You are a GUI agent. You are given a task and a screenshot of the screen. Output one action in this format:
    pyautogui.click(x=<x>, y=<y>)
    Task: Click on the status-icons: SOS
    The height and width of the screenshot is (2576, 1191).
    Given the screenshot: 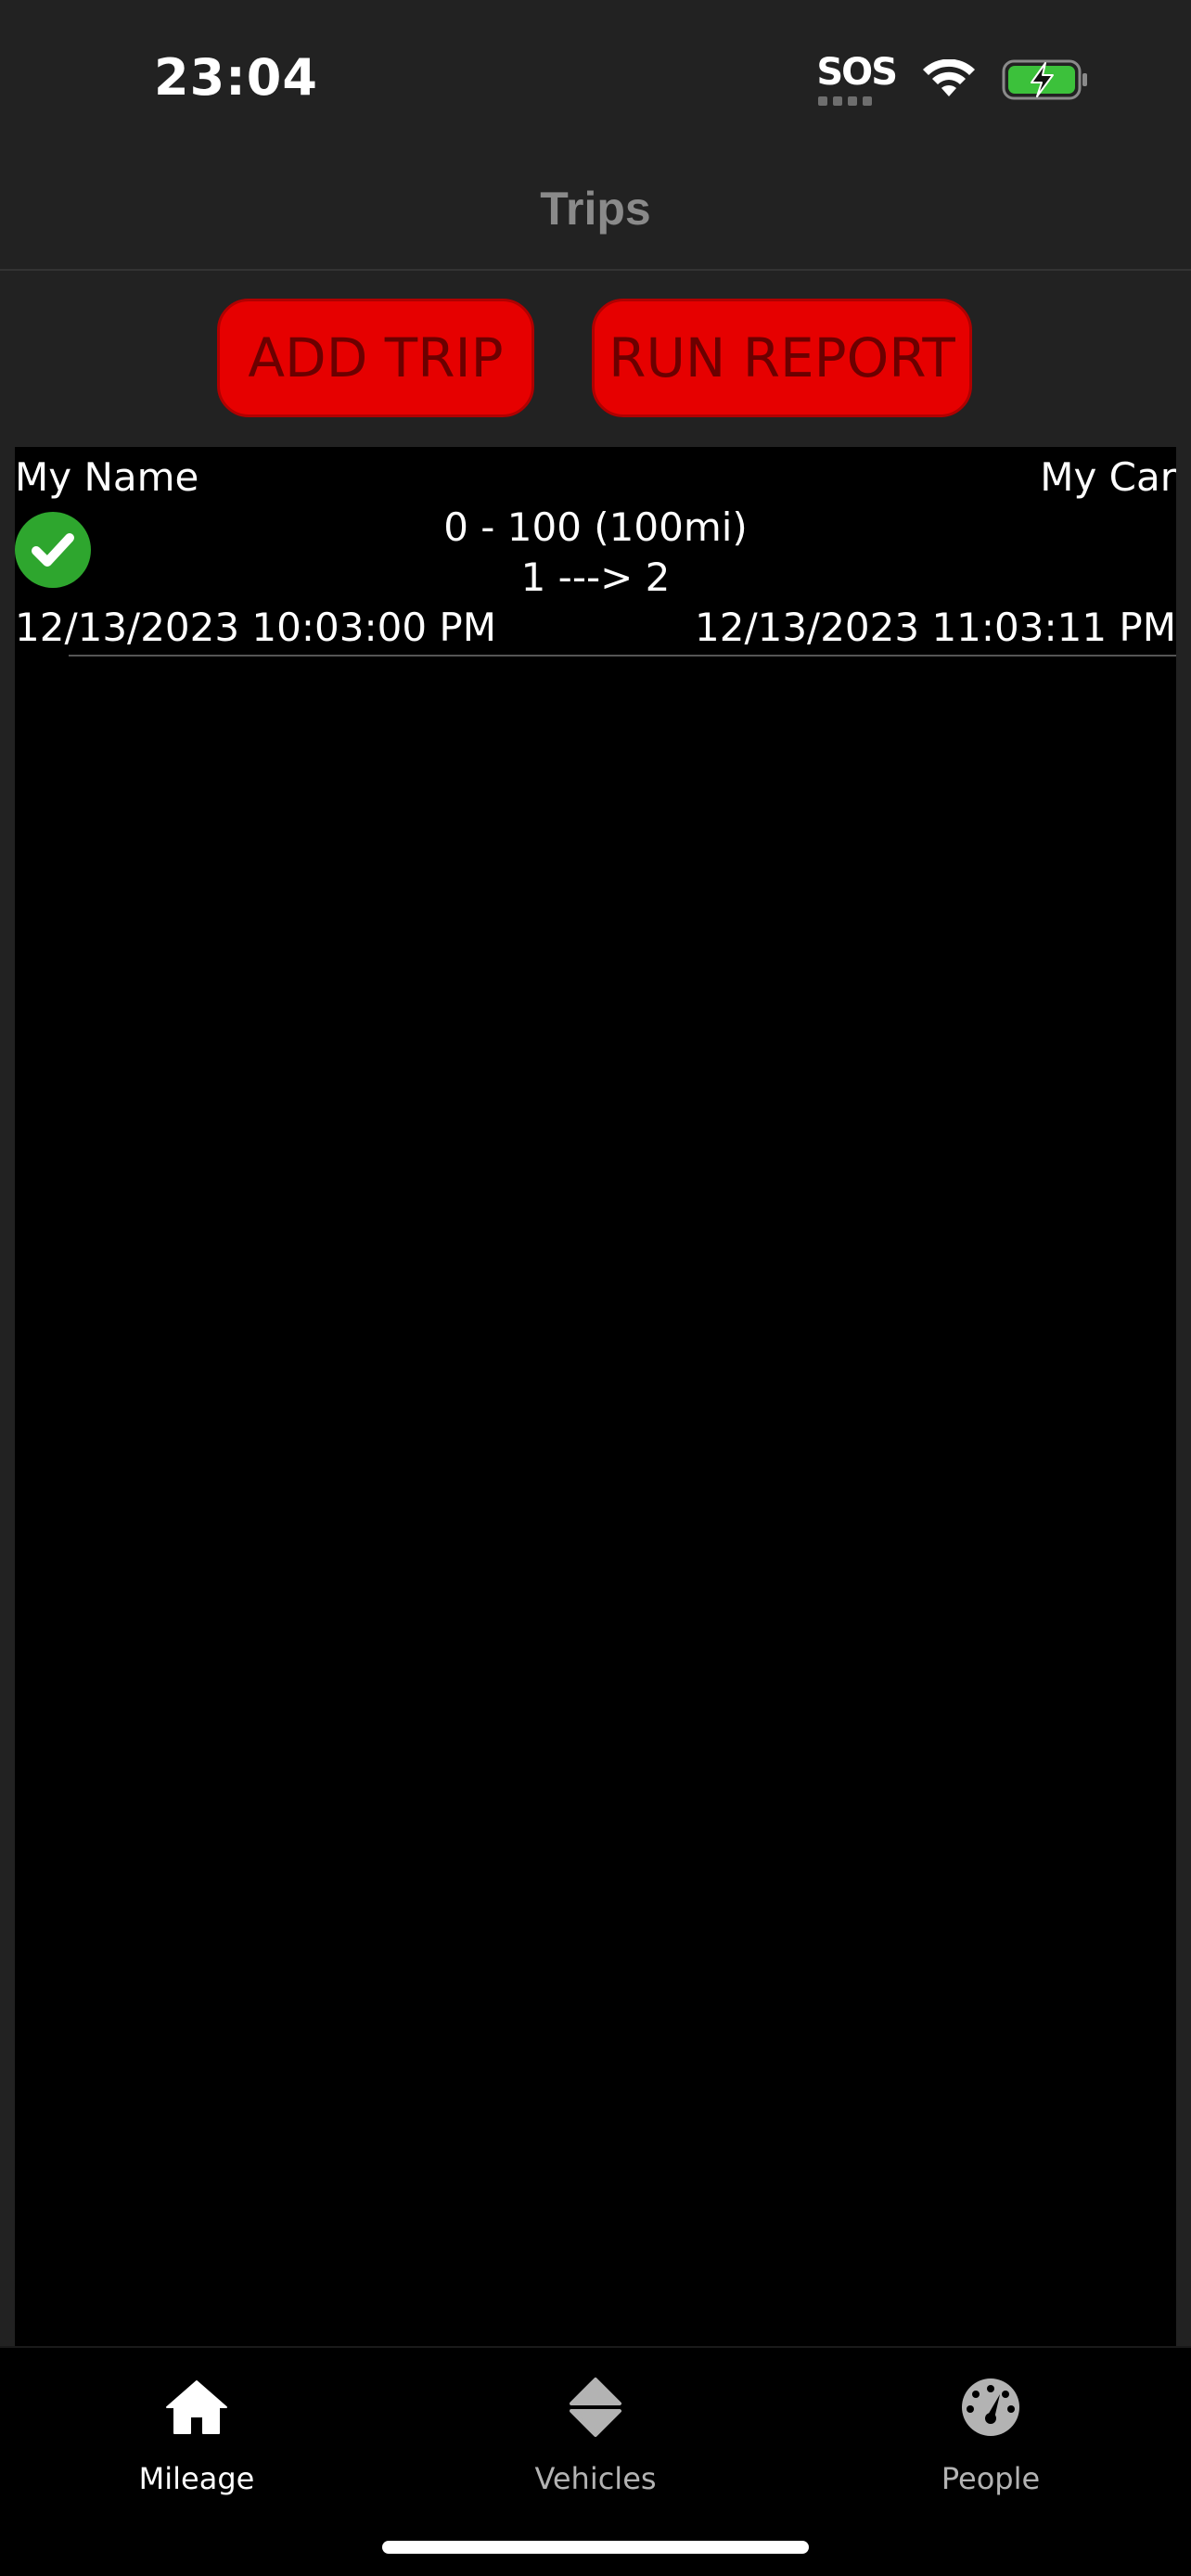 What is the action you would take?
    pyautogui.click(x=952, y=80)
    